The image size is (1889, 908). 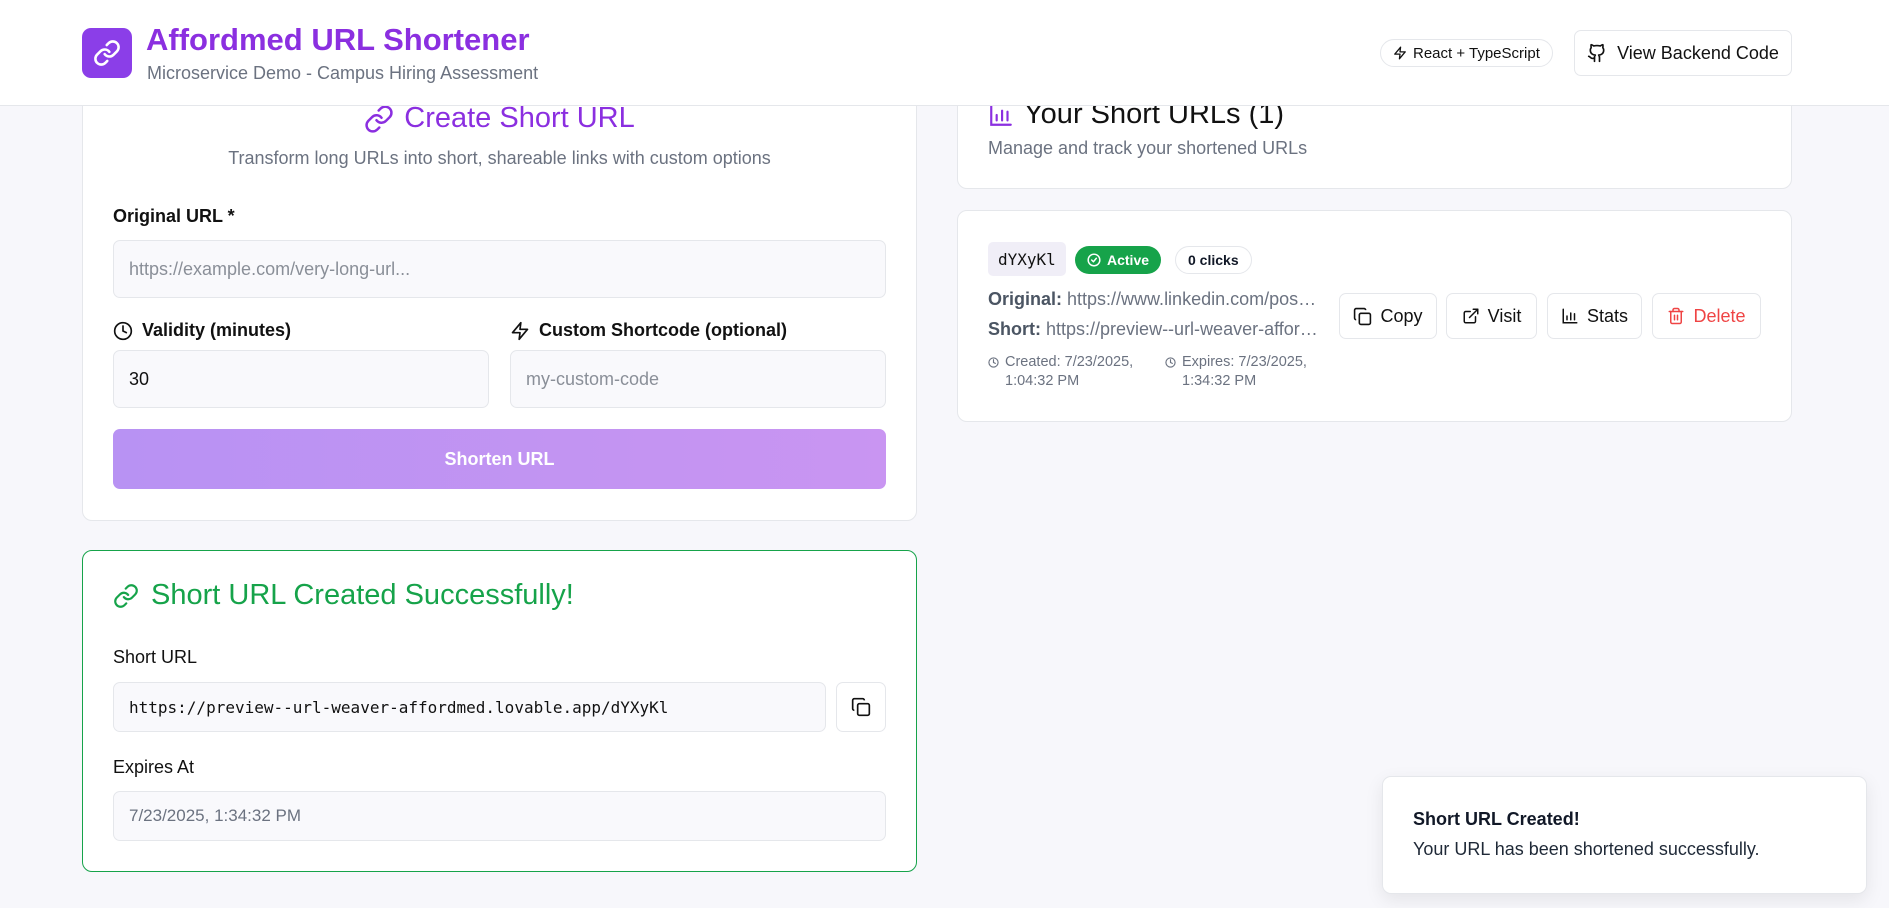 What do you see at coordinates (663, 330) in the screenshot?
I see `custom-shortcode-label-text: Custom Shortcode (optional)` at bounding box center [663, 330].